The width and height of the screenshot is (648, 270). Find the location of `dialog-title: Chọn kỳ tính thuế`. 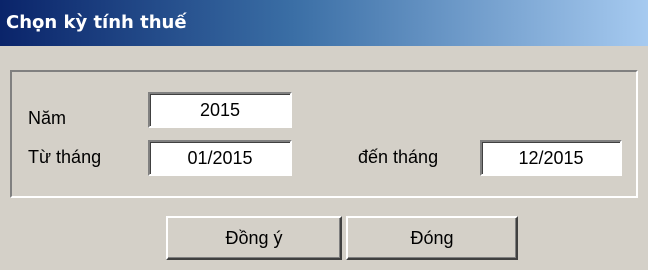

dialog-title: Chọn kỳ tính thuế is located at coordinates (96, 22).